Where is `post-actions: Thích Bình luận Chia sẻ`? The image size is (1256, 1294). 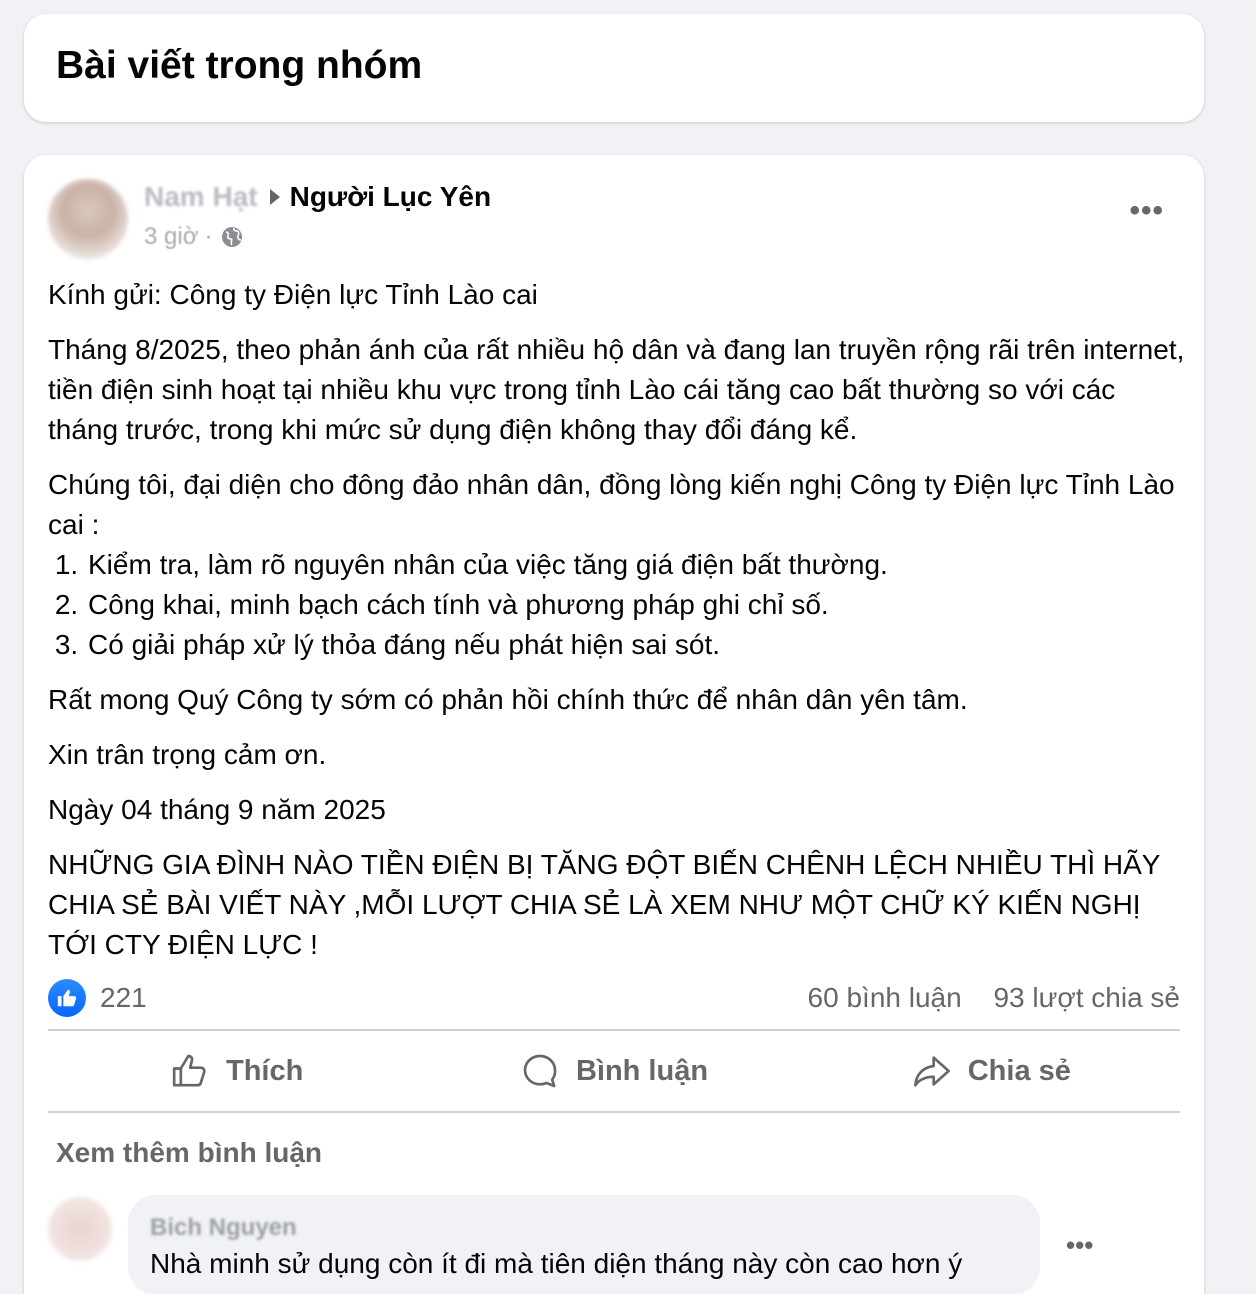 post-actions: Thích Bình luận Chia sẻ is located at coordinates (614, 1071).